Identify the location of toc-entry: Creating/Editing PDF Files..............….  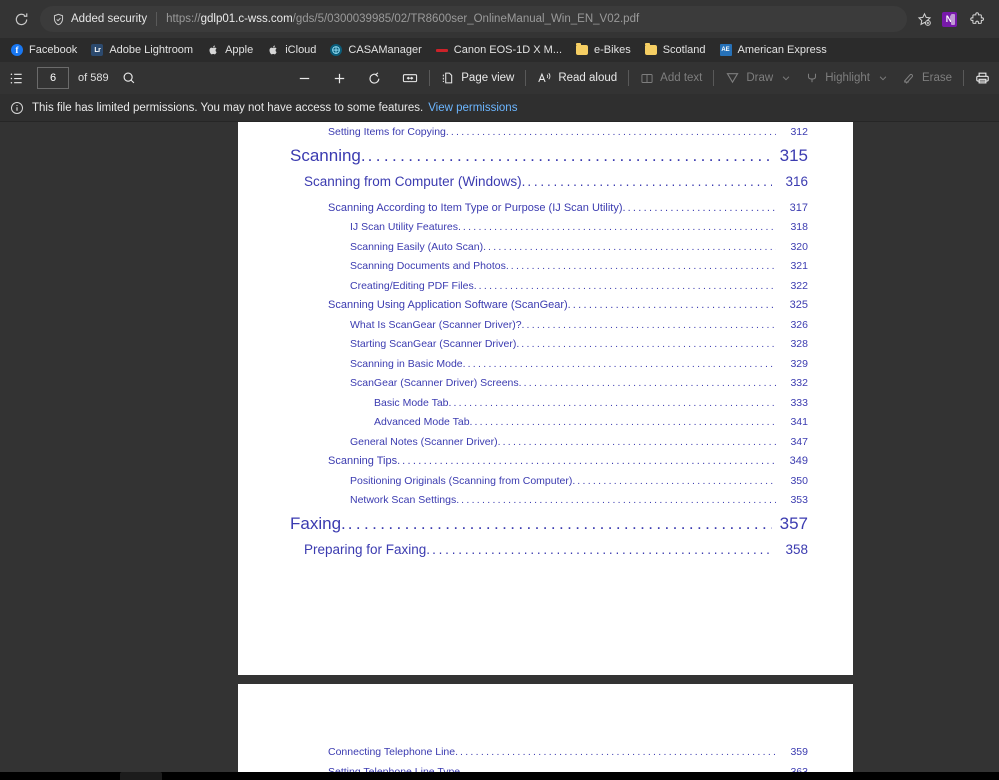
(545, 290).